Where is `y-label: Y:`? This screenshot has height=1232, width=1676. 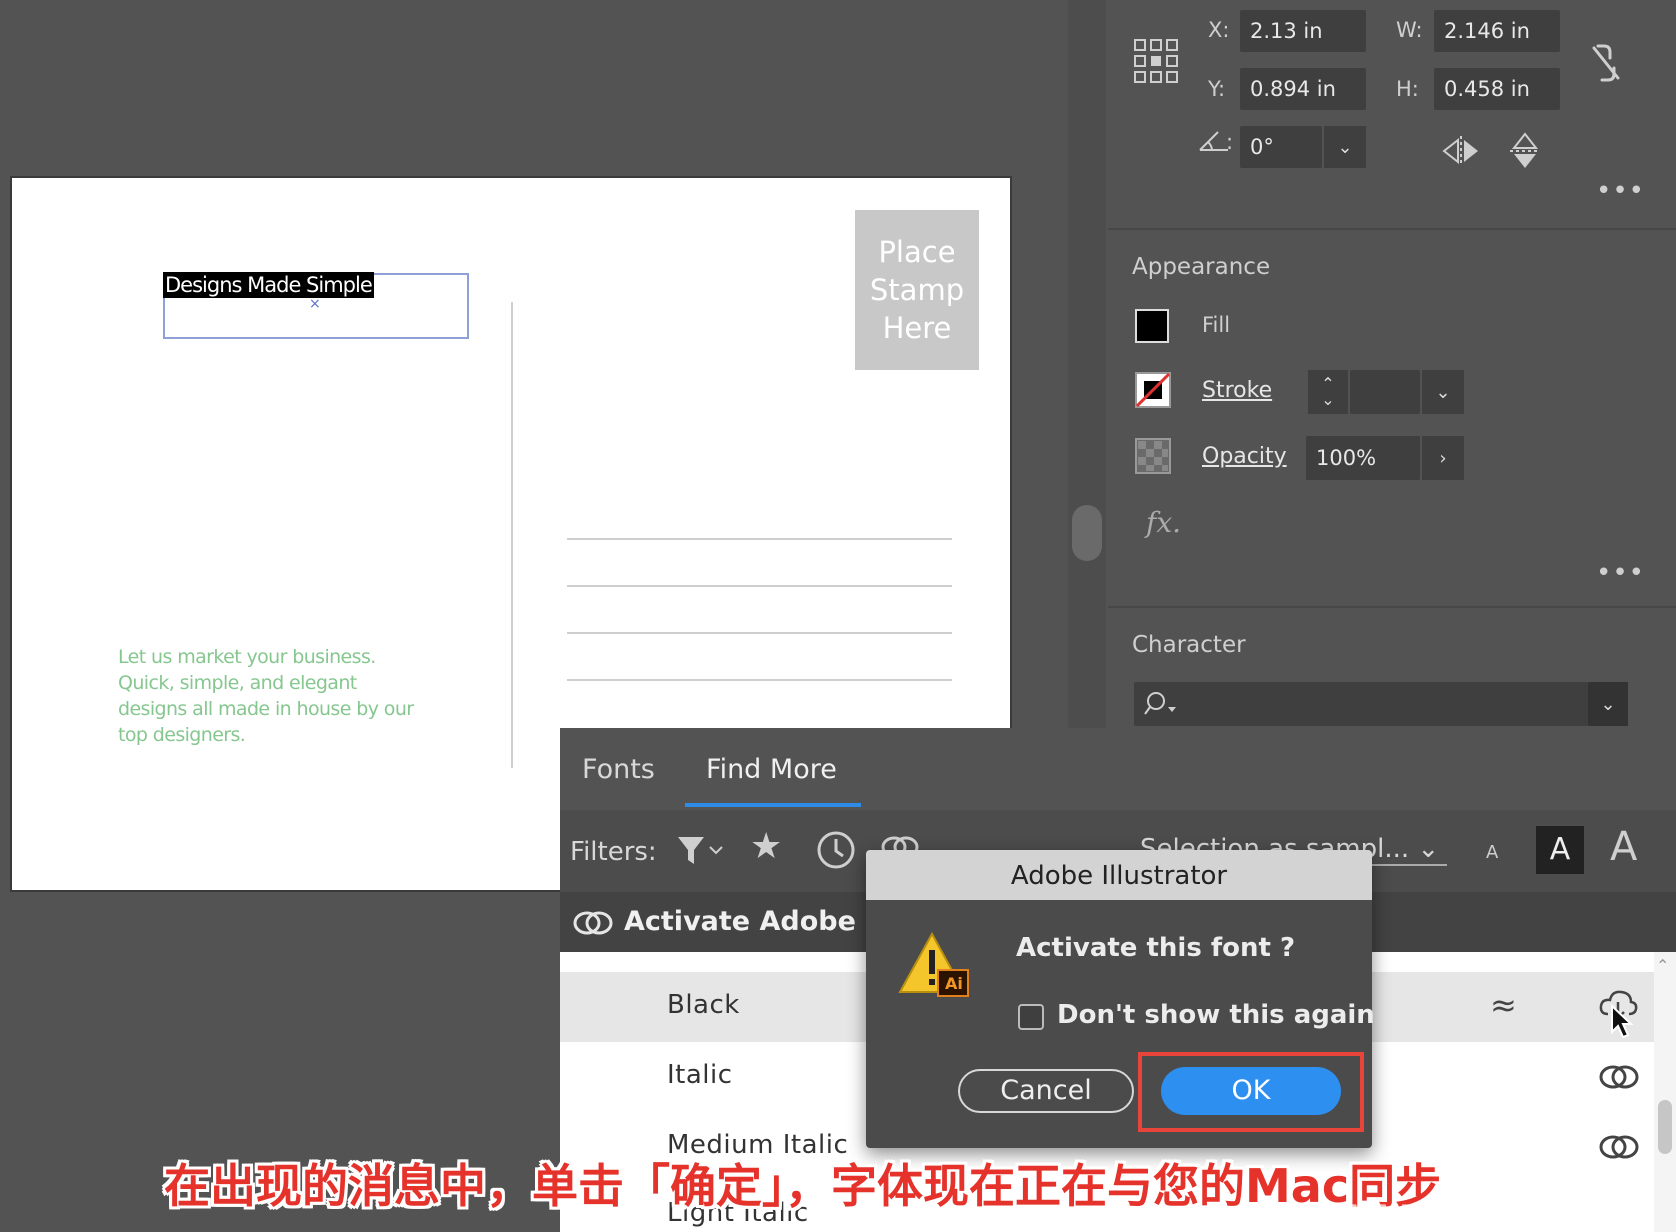
y-label: Y: is located at coordinates (1217, 89).